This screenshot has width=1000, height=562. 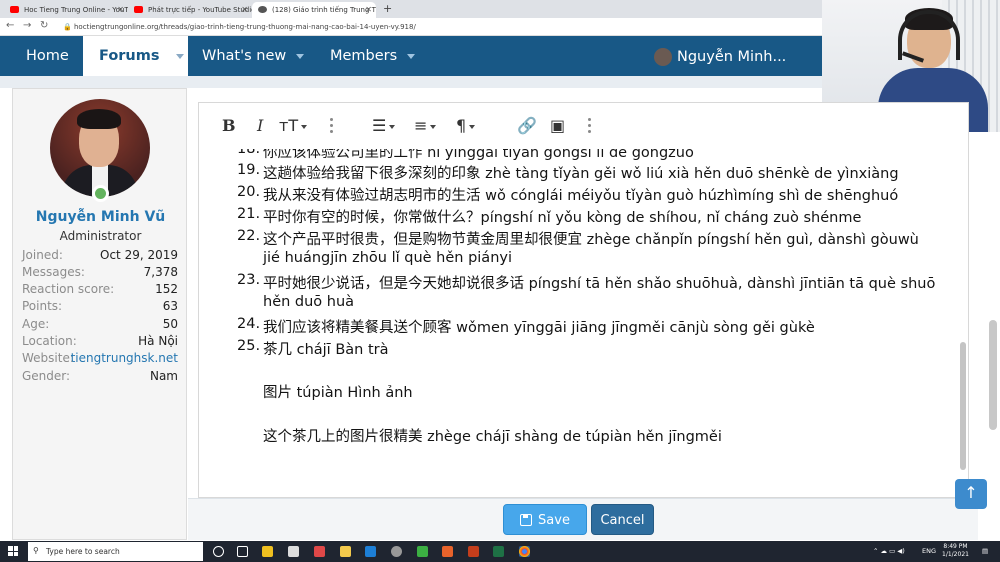 I want to click on tab-title: Phát trực tiếp - YouTube Studio, so click(x=200, y=10).